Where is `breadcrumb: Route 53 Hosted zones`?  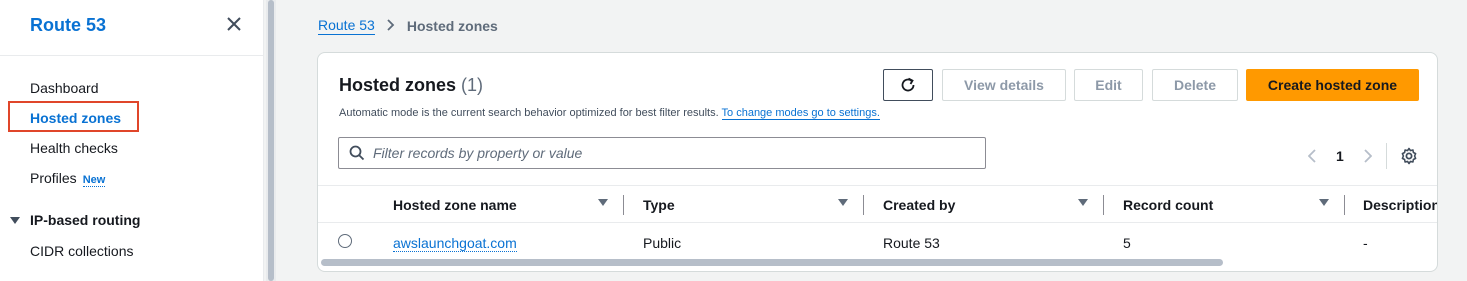
breadcrumb: Route 53 Hosted zones is located at coordinates (408, 26).